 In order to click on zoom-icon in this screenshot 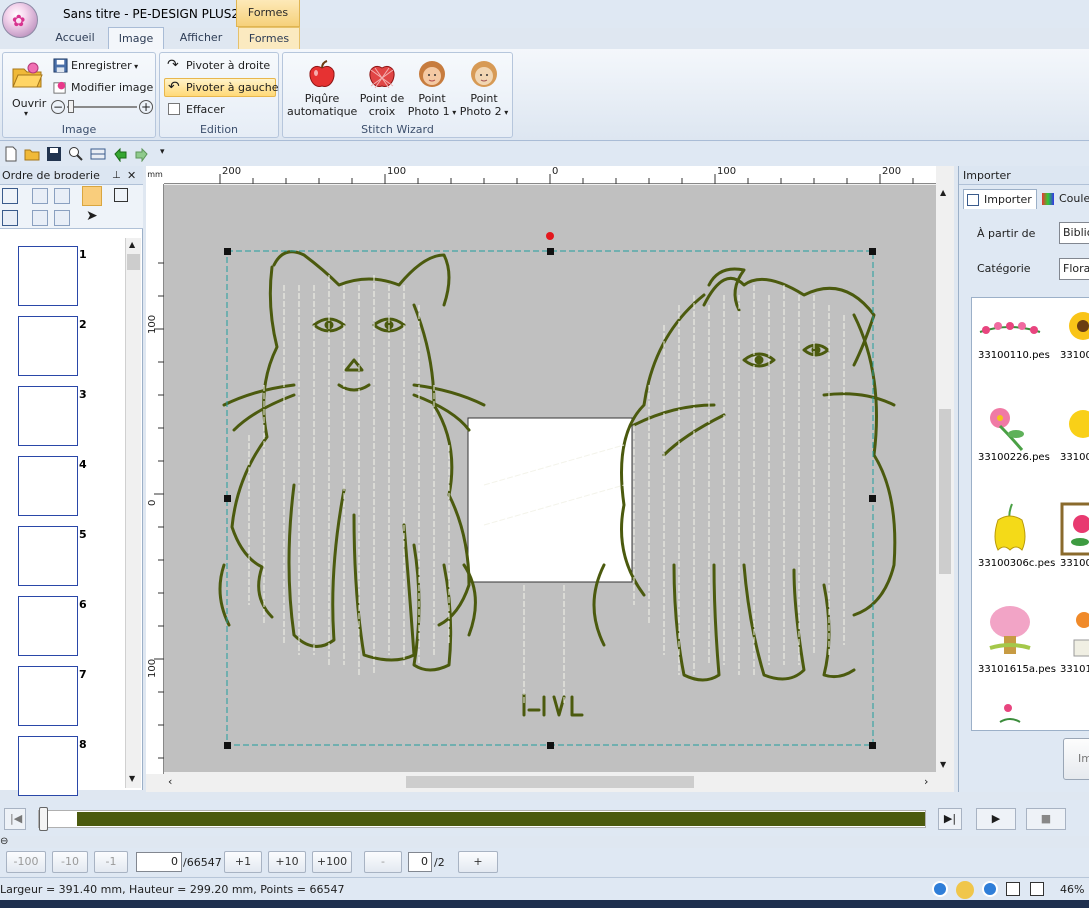, I will do `click(76, 154)`.